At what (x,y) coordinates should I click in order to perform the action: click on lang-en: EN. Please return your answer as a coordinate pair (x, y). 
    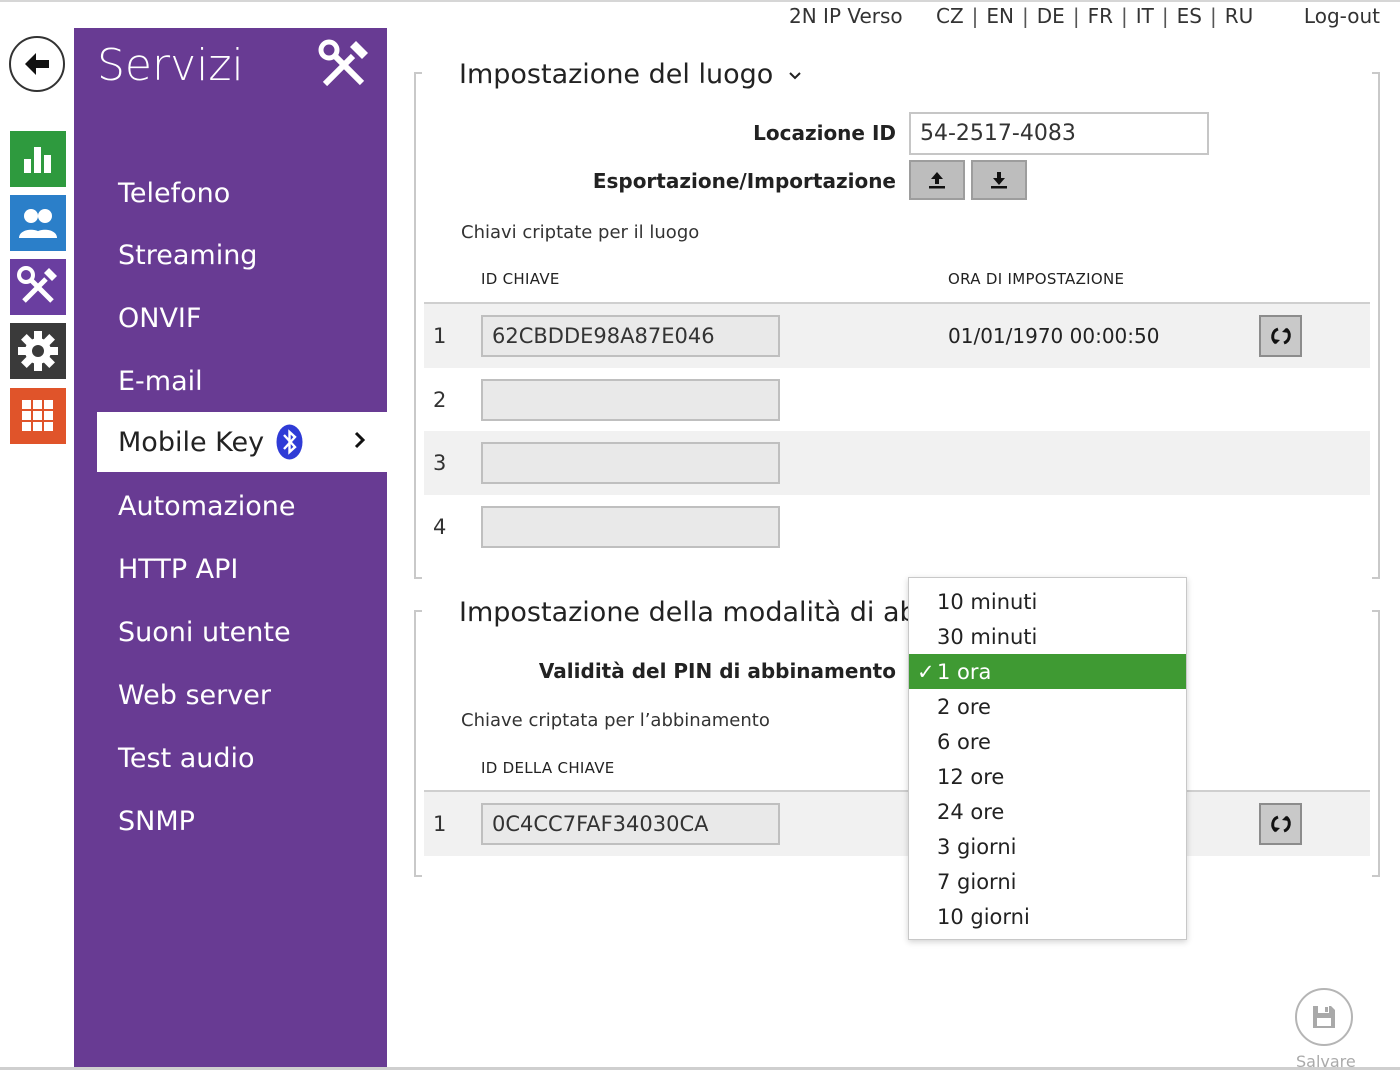
    Looking at the image, I should click on (1000, 16).